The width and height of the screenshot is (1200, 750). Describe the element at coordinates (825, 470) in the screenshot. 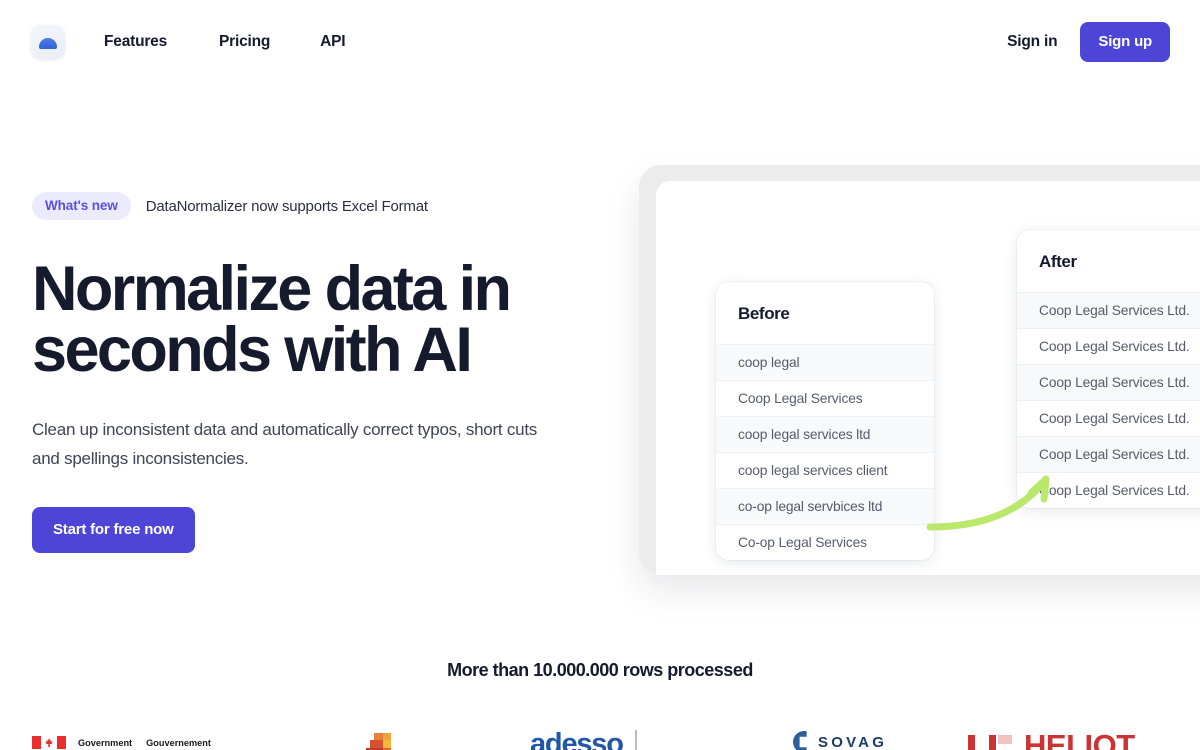

I see `table-row: coop legal services client` at that location.